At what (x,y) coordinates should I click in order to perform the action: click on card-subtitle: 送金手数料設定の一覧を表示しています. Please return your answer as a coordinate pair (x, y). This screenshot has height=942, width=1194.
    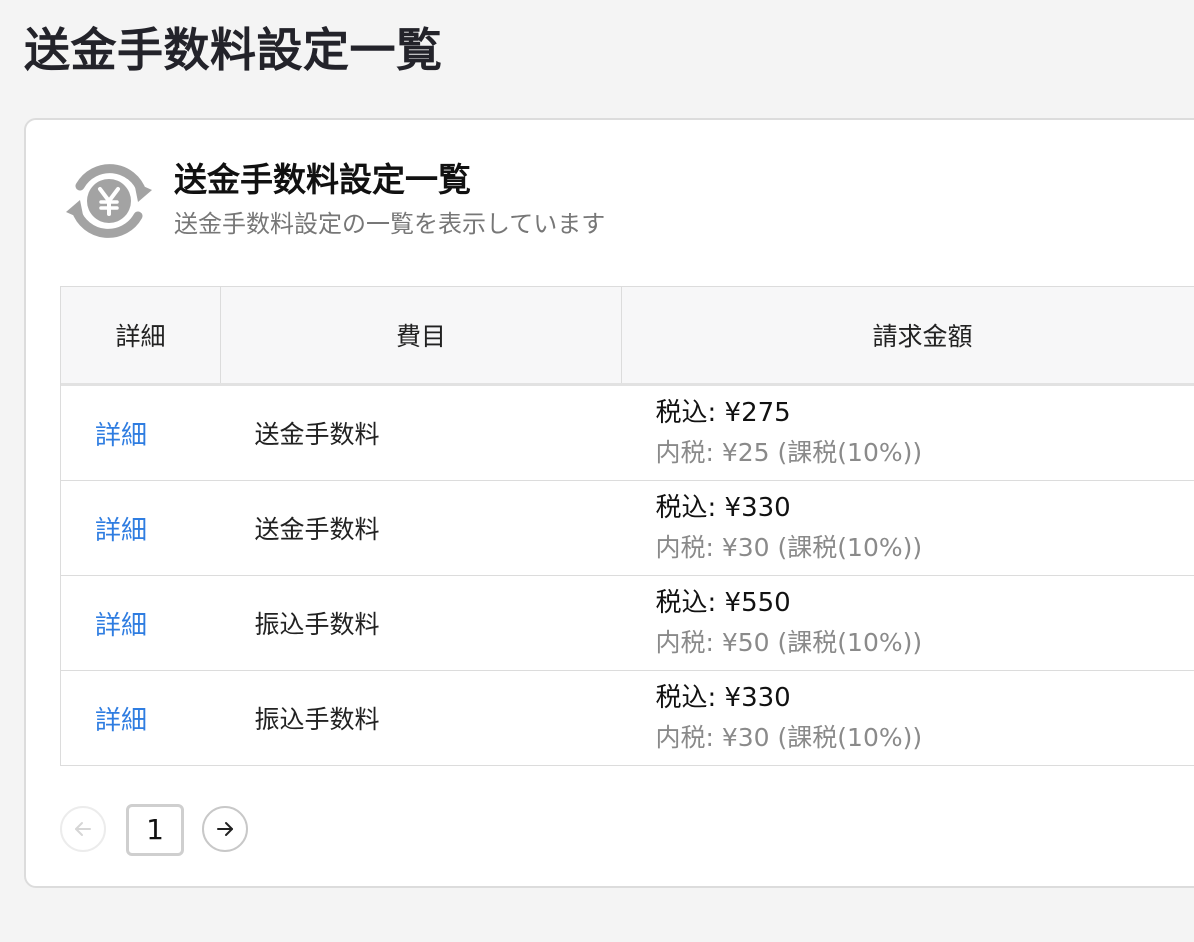
    Looking at the image, I should click on (390, 224).